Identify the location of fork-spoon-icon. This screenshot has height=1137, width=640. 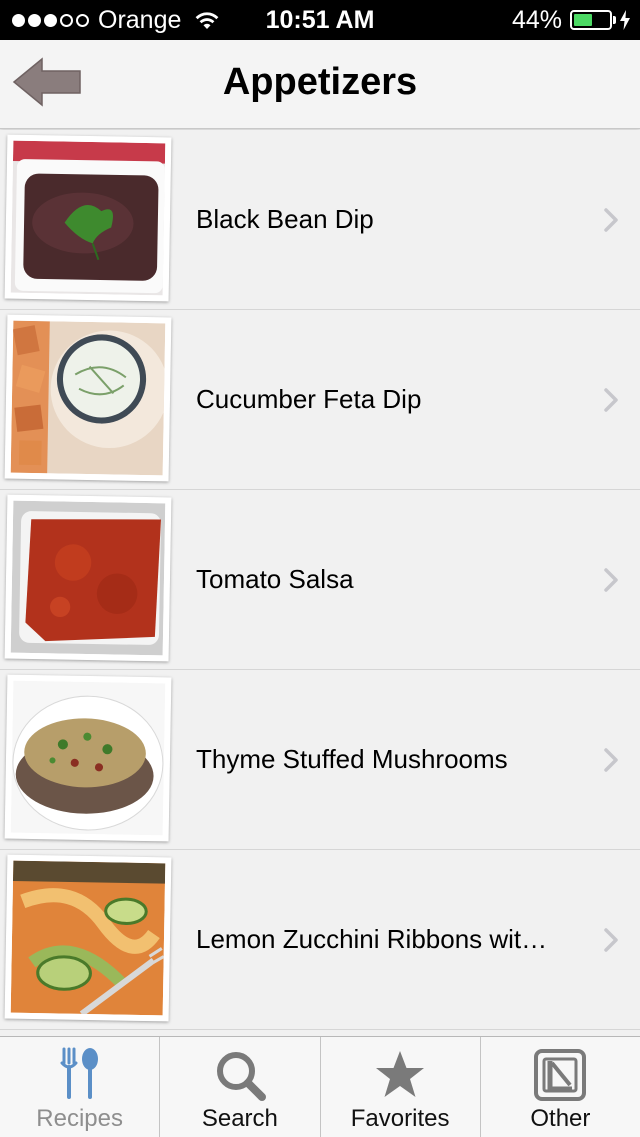
(79, 1073).